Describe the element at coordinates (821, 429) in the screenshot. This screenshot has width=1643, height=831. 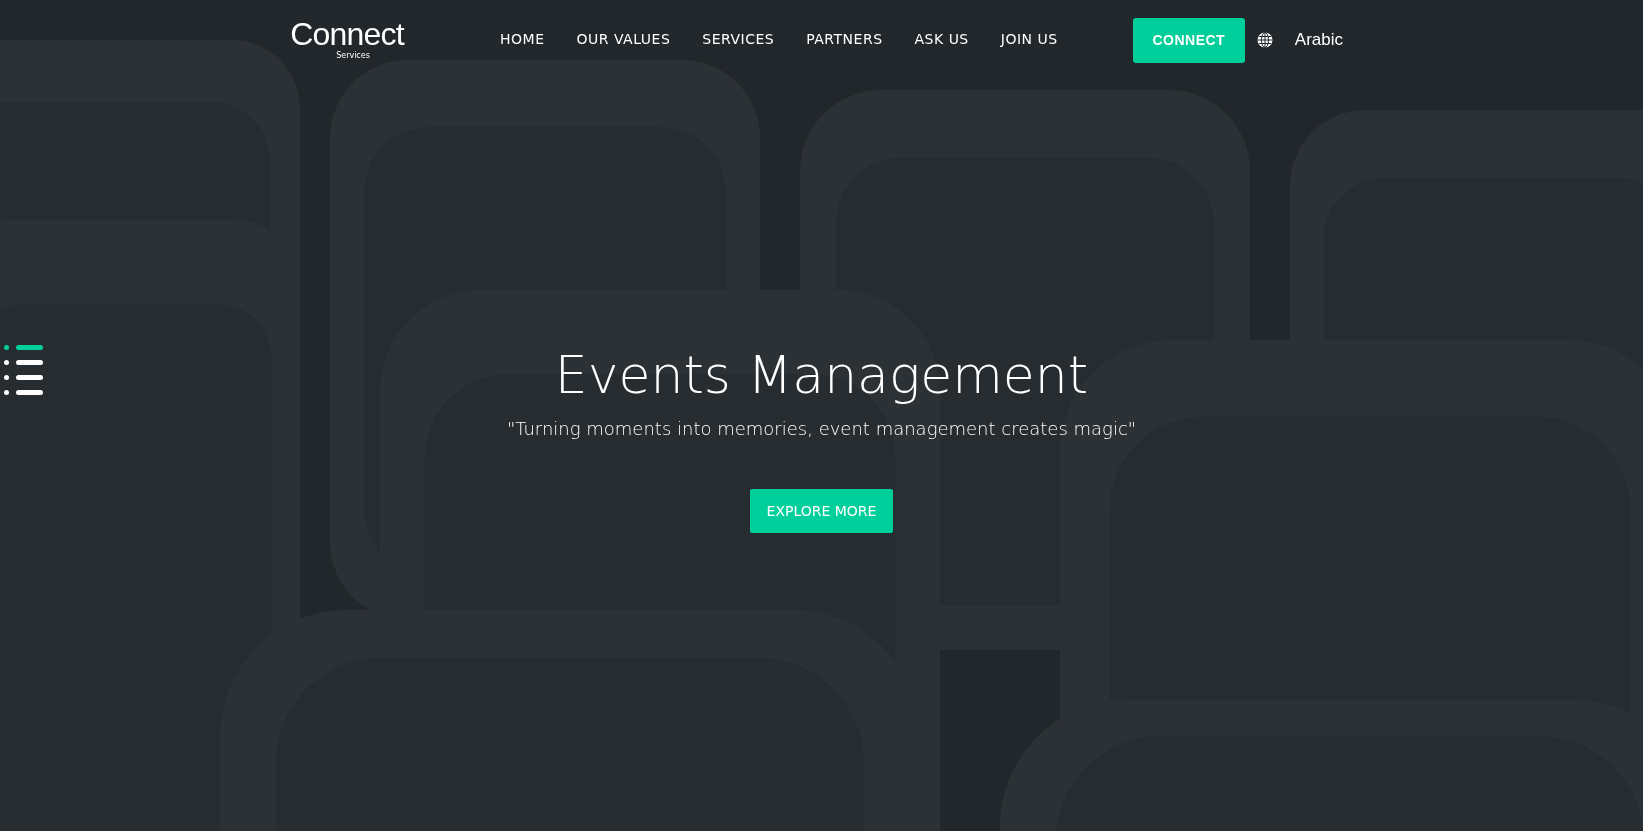
I see `hero-subtitle: "Turning moments into memories, event management creates magic"` at that location.